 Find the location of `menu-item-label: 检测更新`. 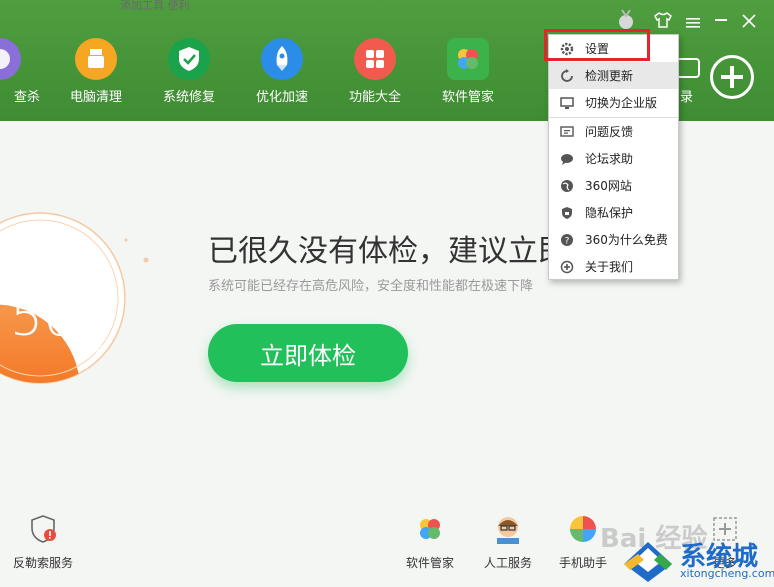

menu-item-label: 检测更新 is located at coordinates (609, 76).